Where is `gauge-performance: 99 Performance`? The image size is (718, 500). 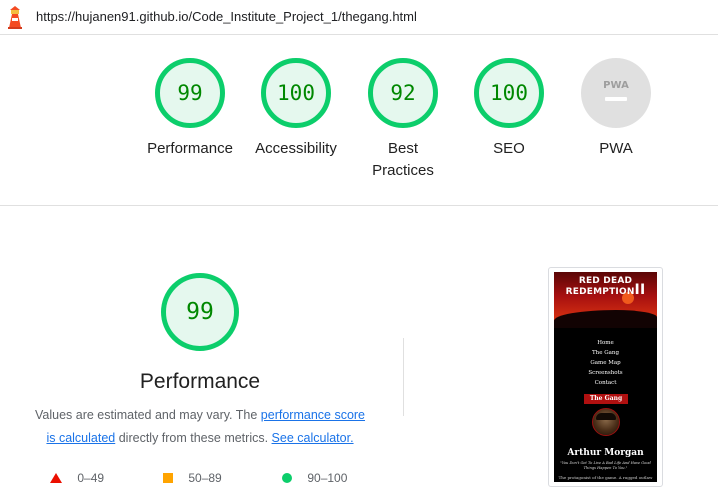 gauge-performance: 99 Performance is located at coordinates (190, 109).